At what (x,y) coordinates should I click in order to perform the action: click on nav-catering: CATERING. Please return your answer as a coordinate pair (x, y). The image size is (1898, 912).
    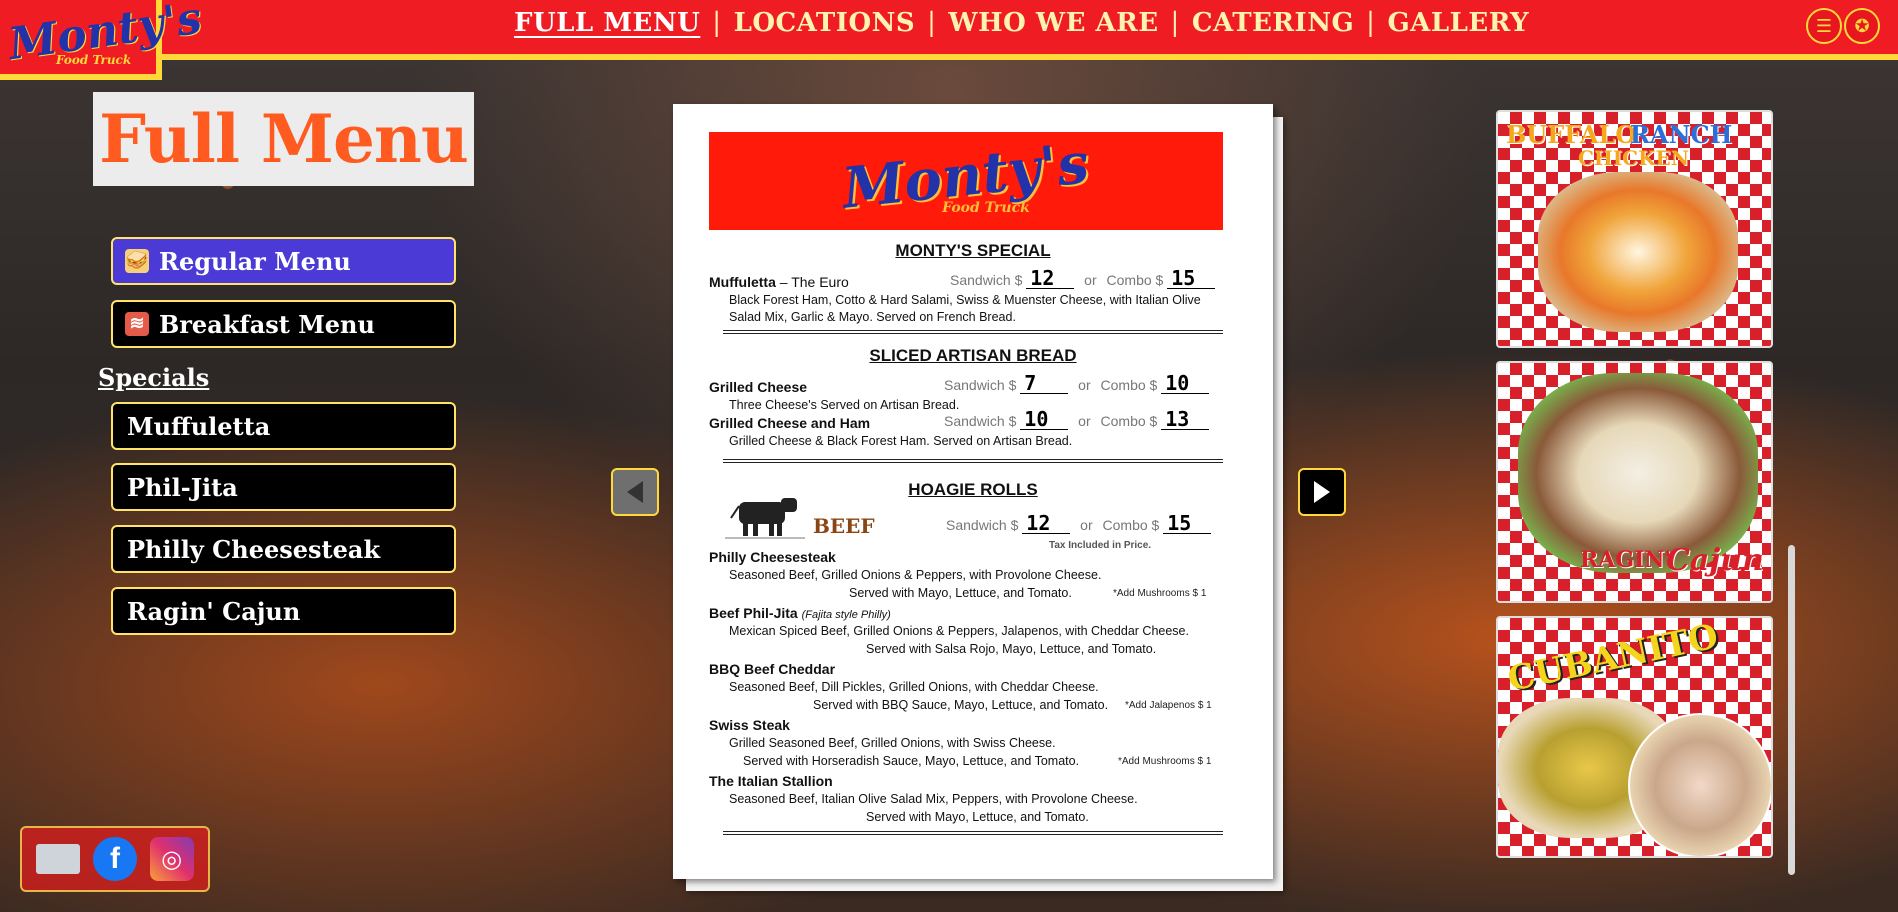
    Looking at the image, I should click on (1273, 23).